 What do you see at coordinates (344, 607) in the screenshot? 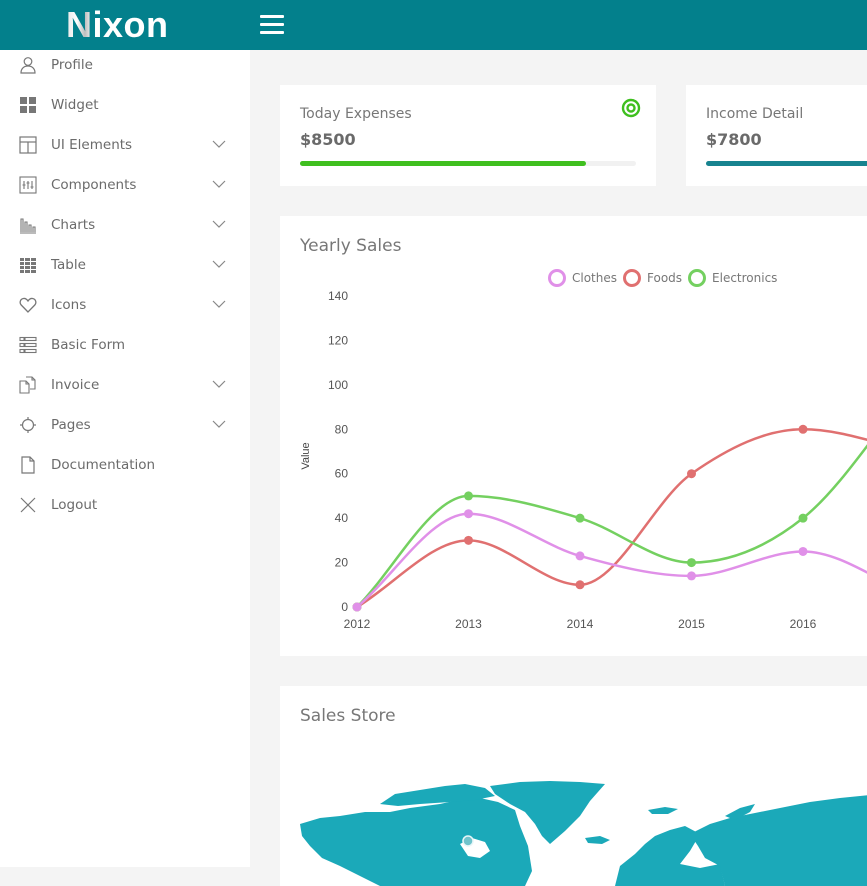
I see `y-tick-label: 0` at bounding box center [344, 607].